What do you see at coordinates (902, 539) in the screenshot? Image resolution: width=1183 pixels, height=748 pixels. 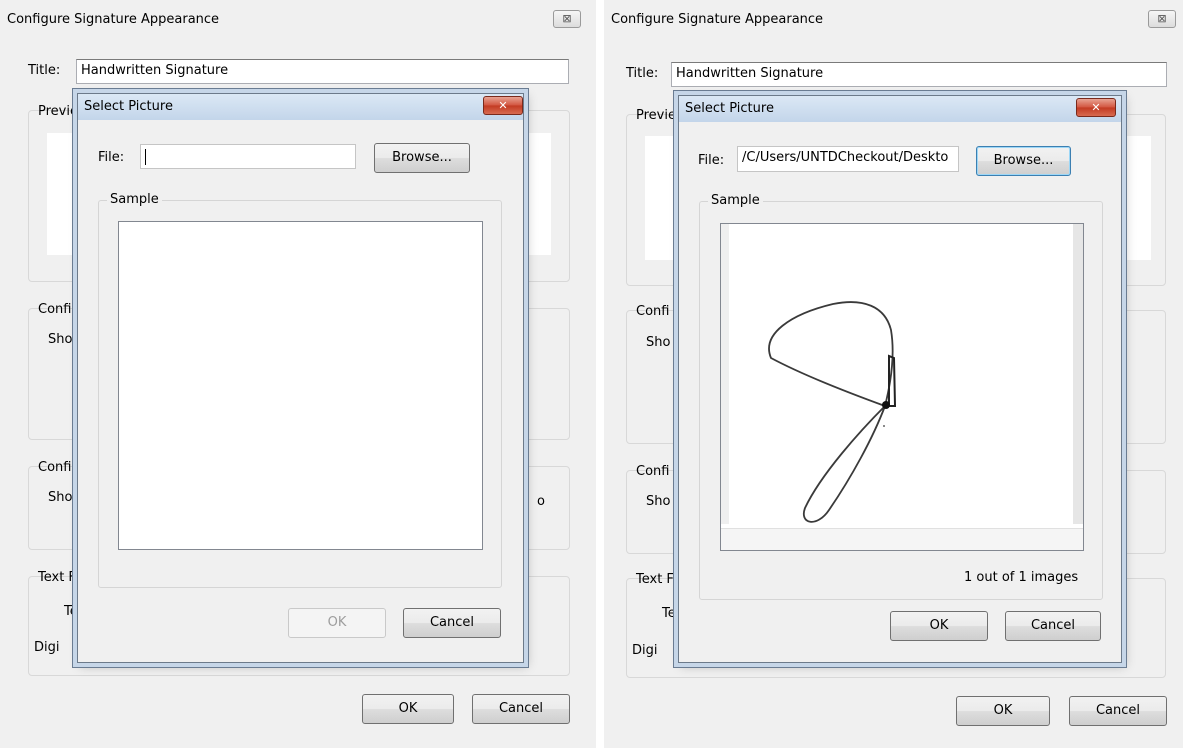 I see `horizontal-scrollbar` at bounding box center [902, 539].